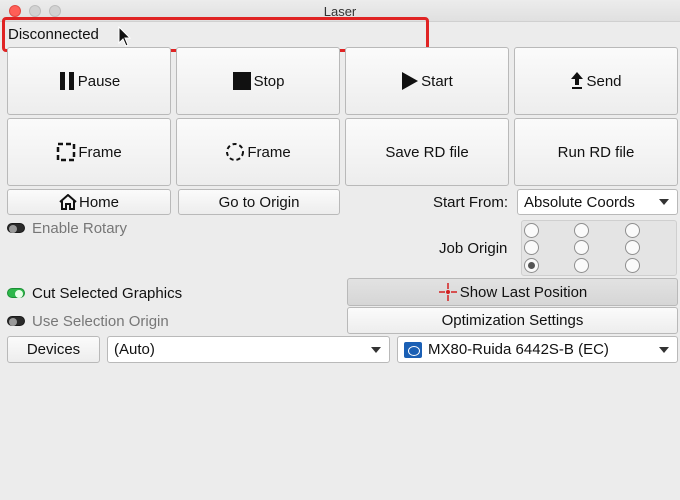 This screenshot has width=680, height=500. I want to click on frame-circle-label: Frame, so click(269, 152).